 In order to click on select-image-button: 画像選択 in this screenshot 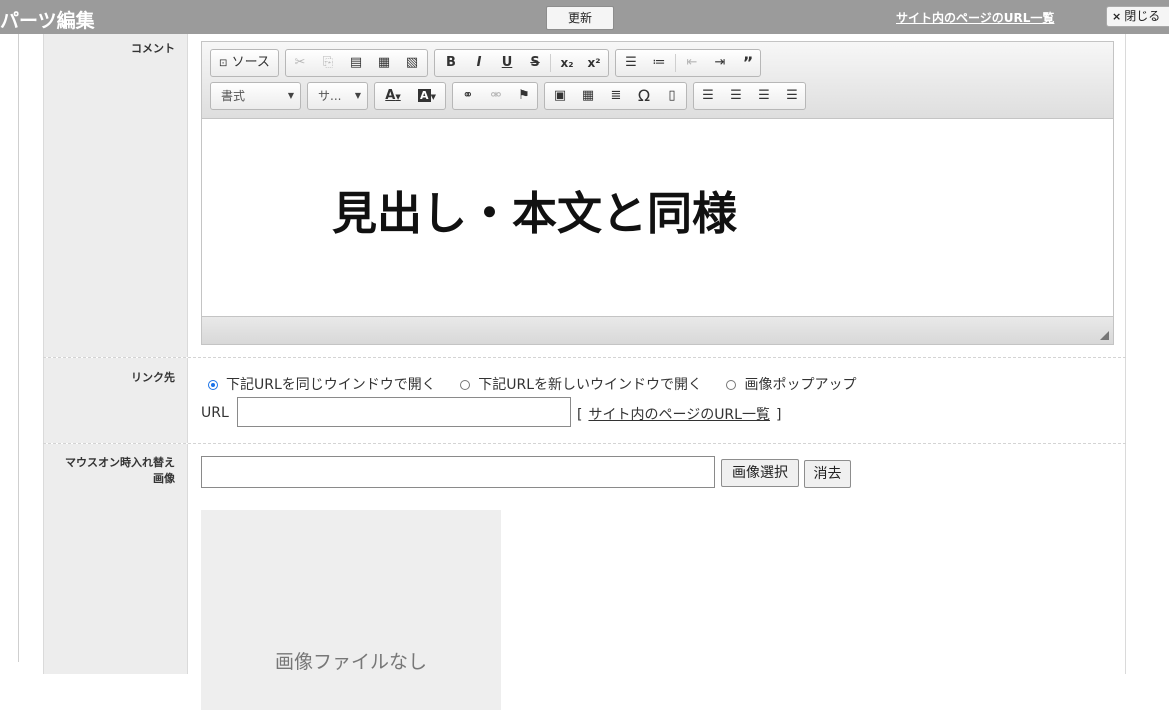, I will do `click(760, 473)`.